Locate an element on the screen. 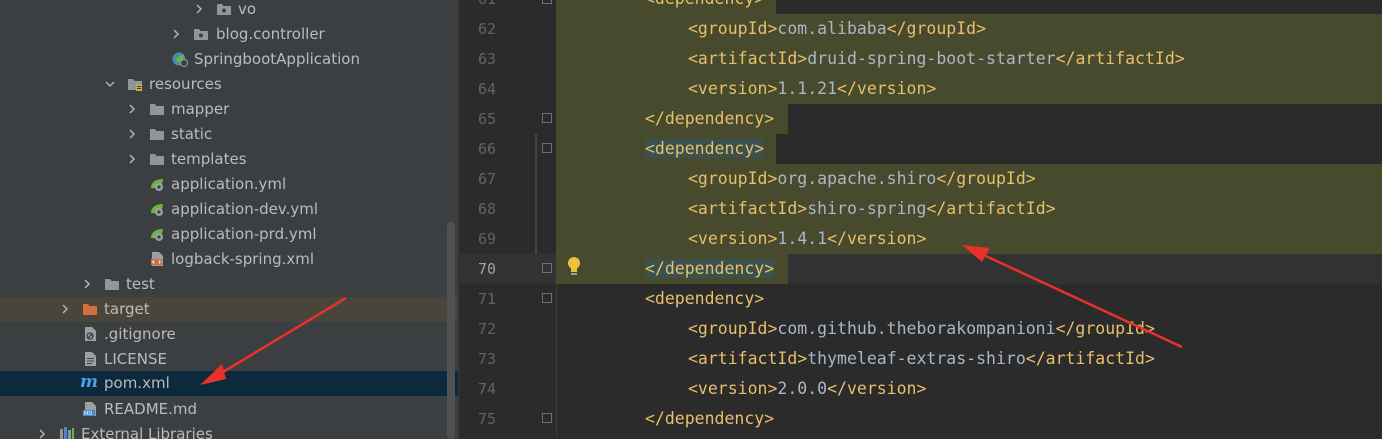  tree-item-target: target is located at coordinates (229, 309).